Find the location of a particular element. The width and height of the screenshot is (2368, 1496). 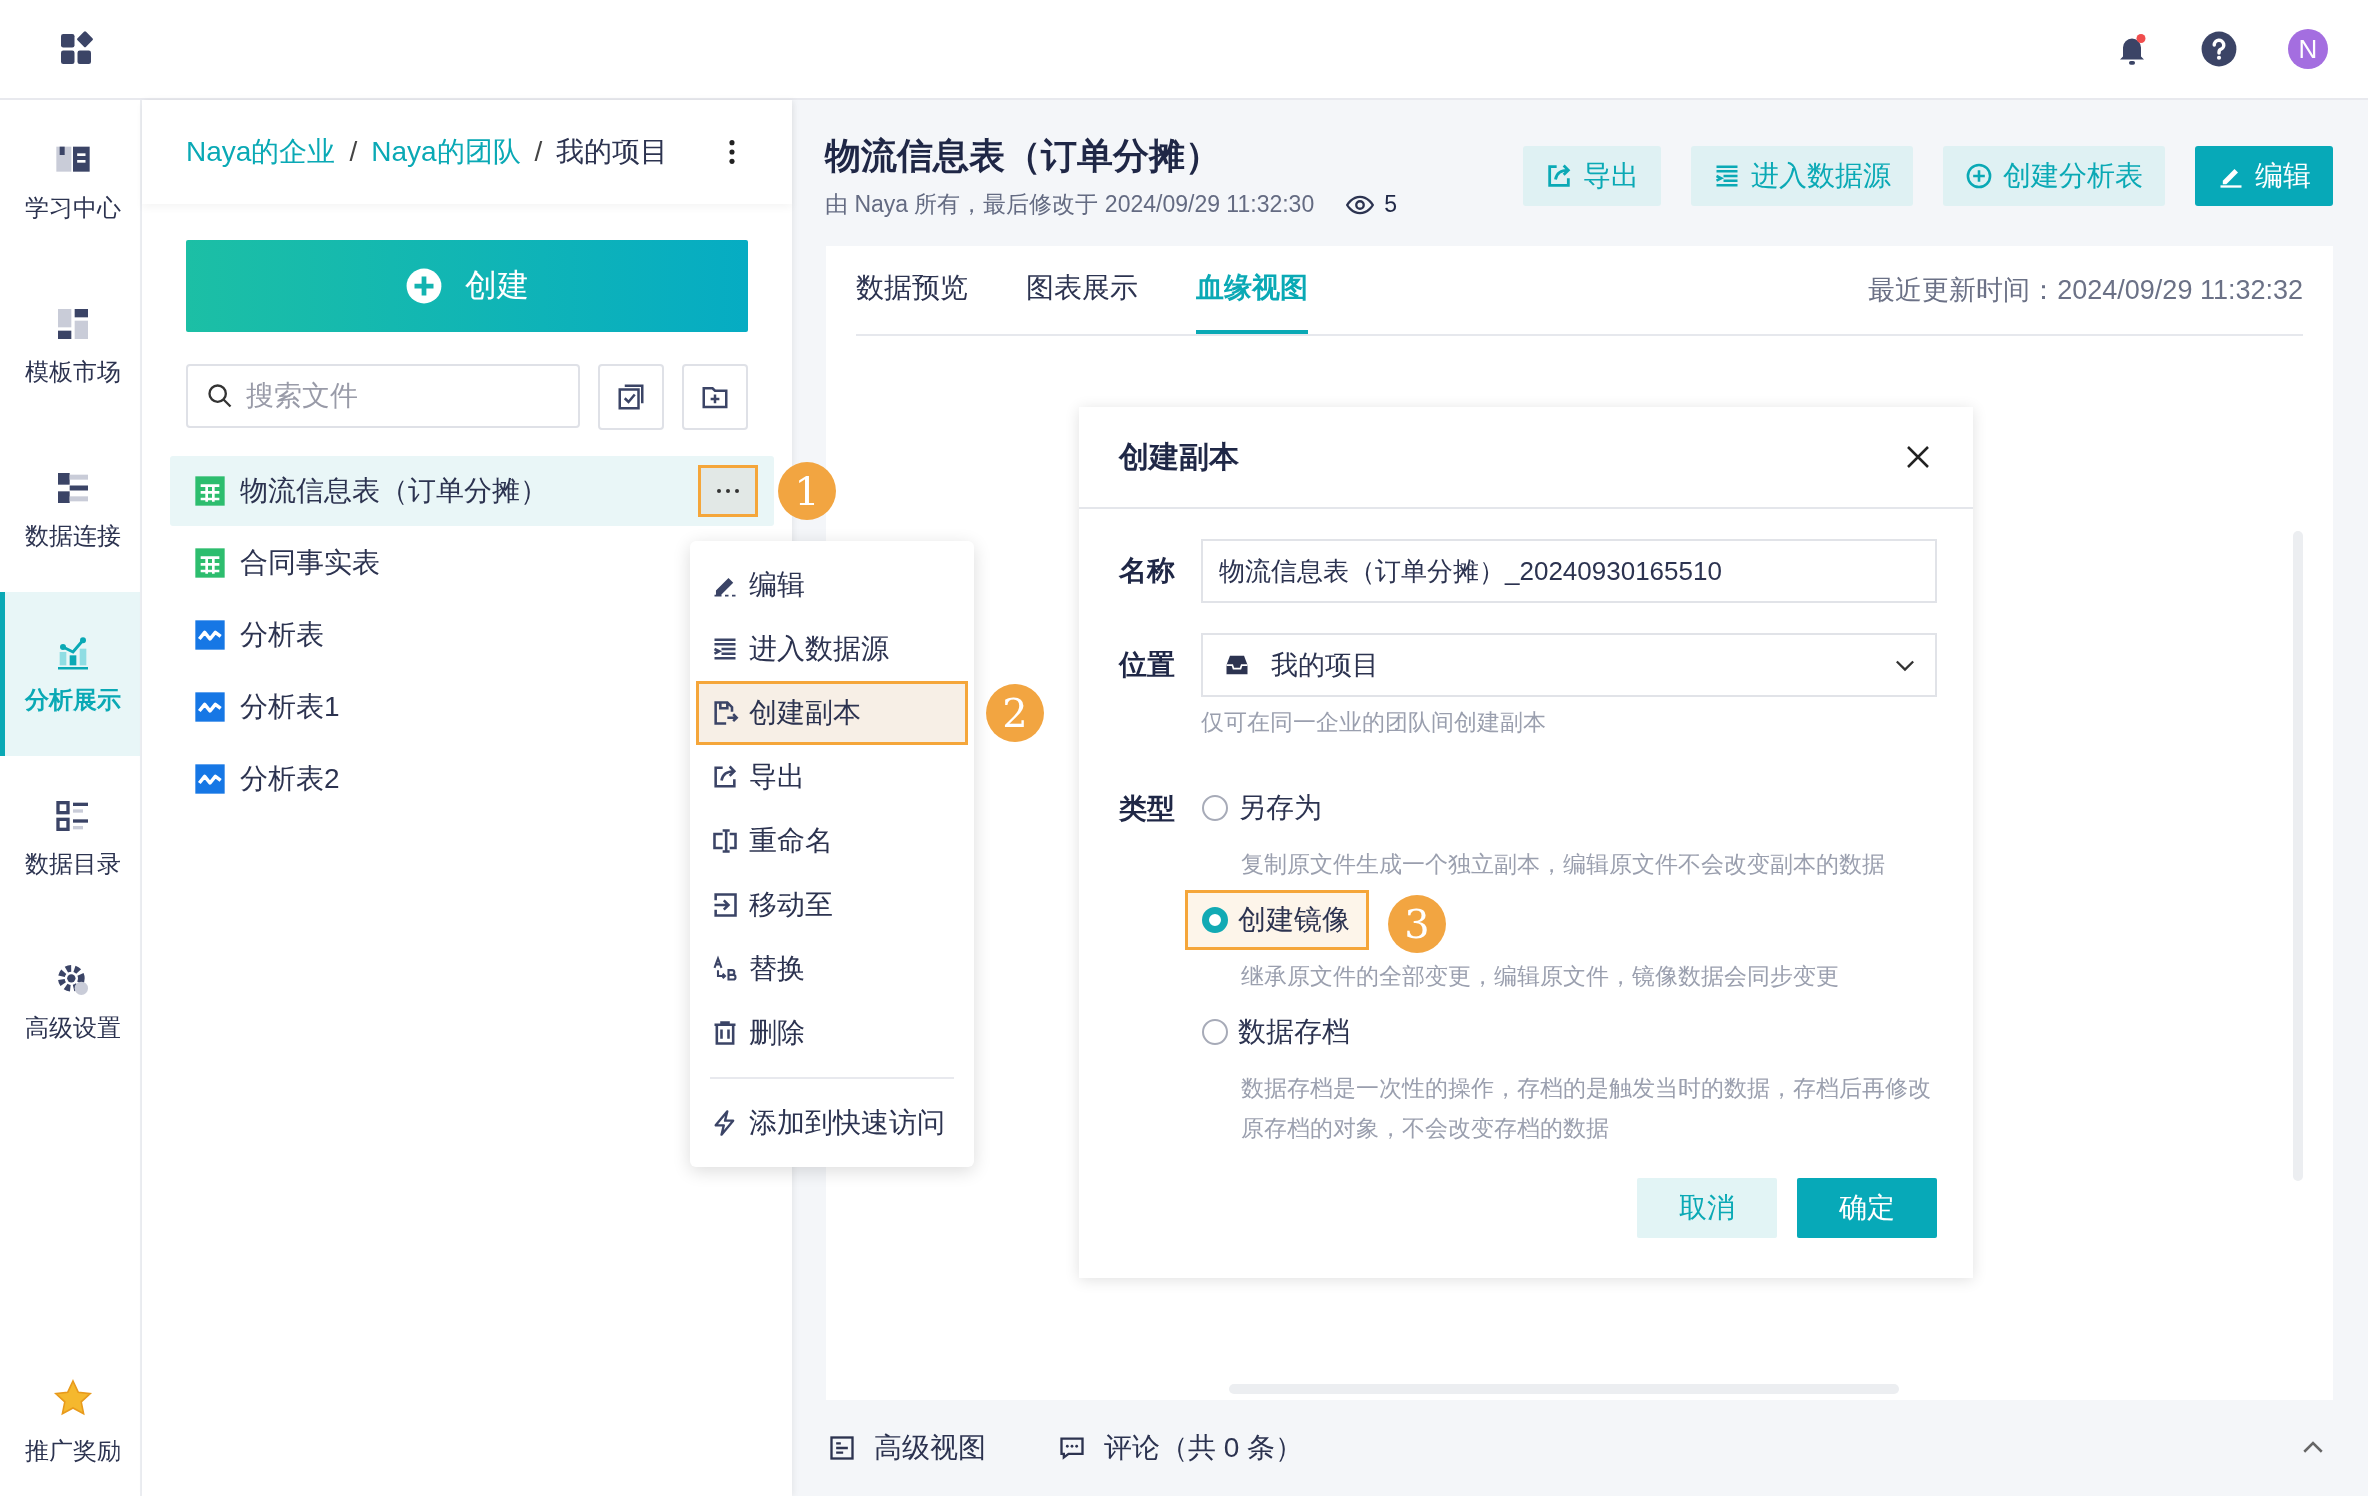

menu-item: 编辑 is located at coordinates (832, 585).